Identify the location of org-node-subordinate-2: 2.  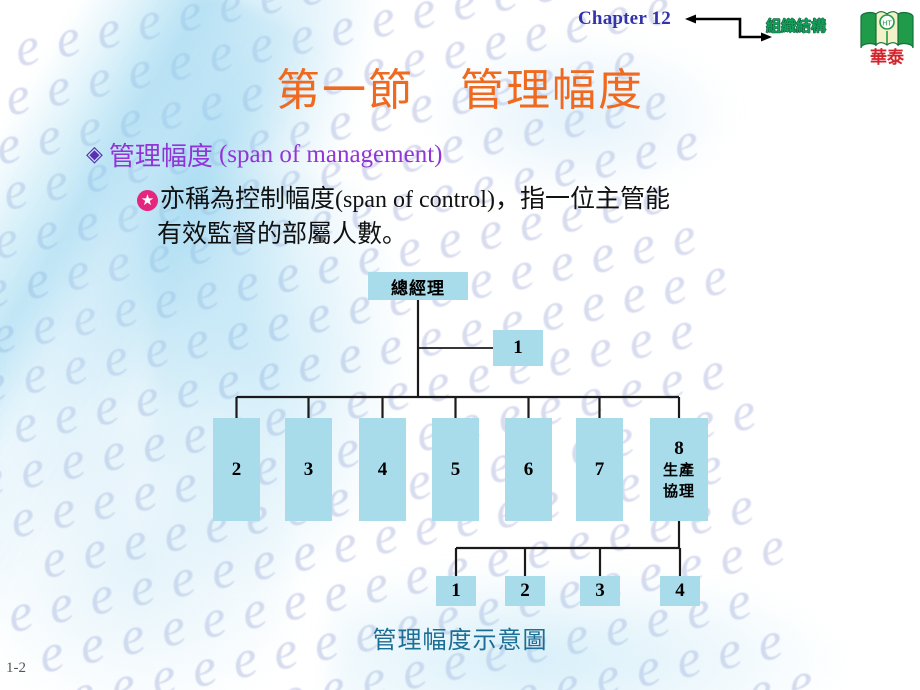
(525, 591).